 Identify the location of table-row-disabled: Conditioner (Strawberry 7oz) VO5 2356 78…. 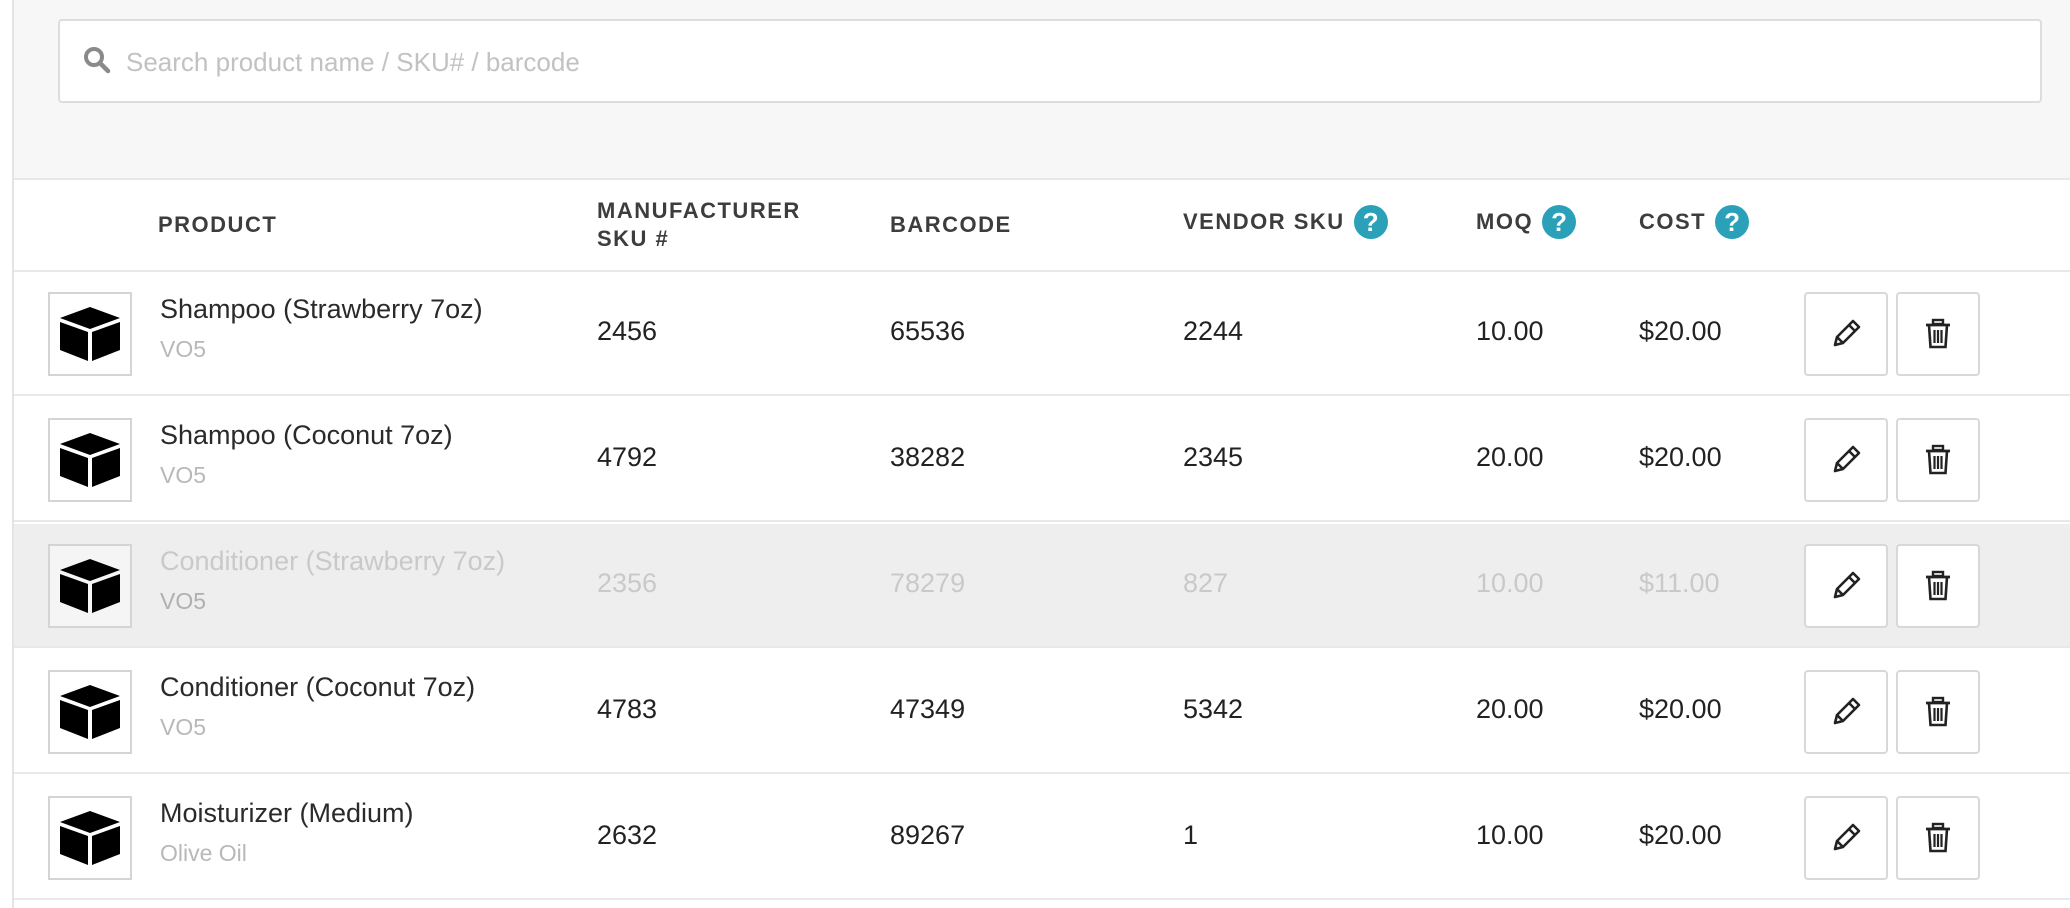
(1042, 586).